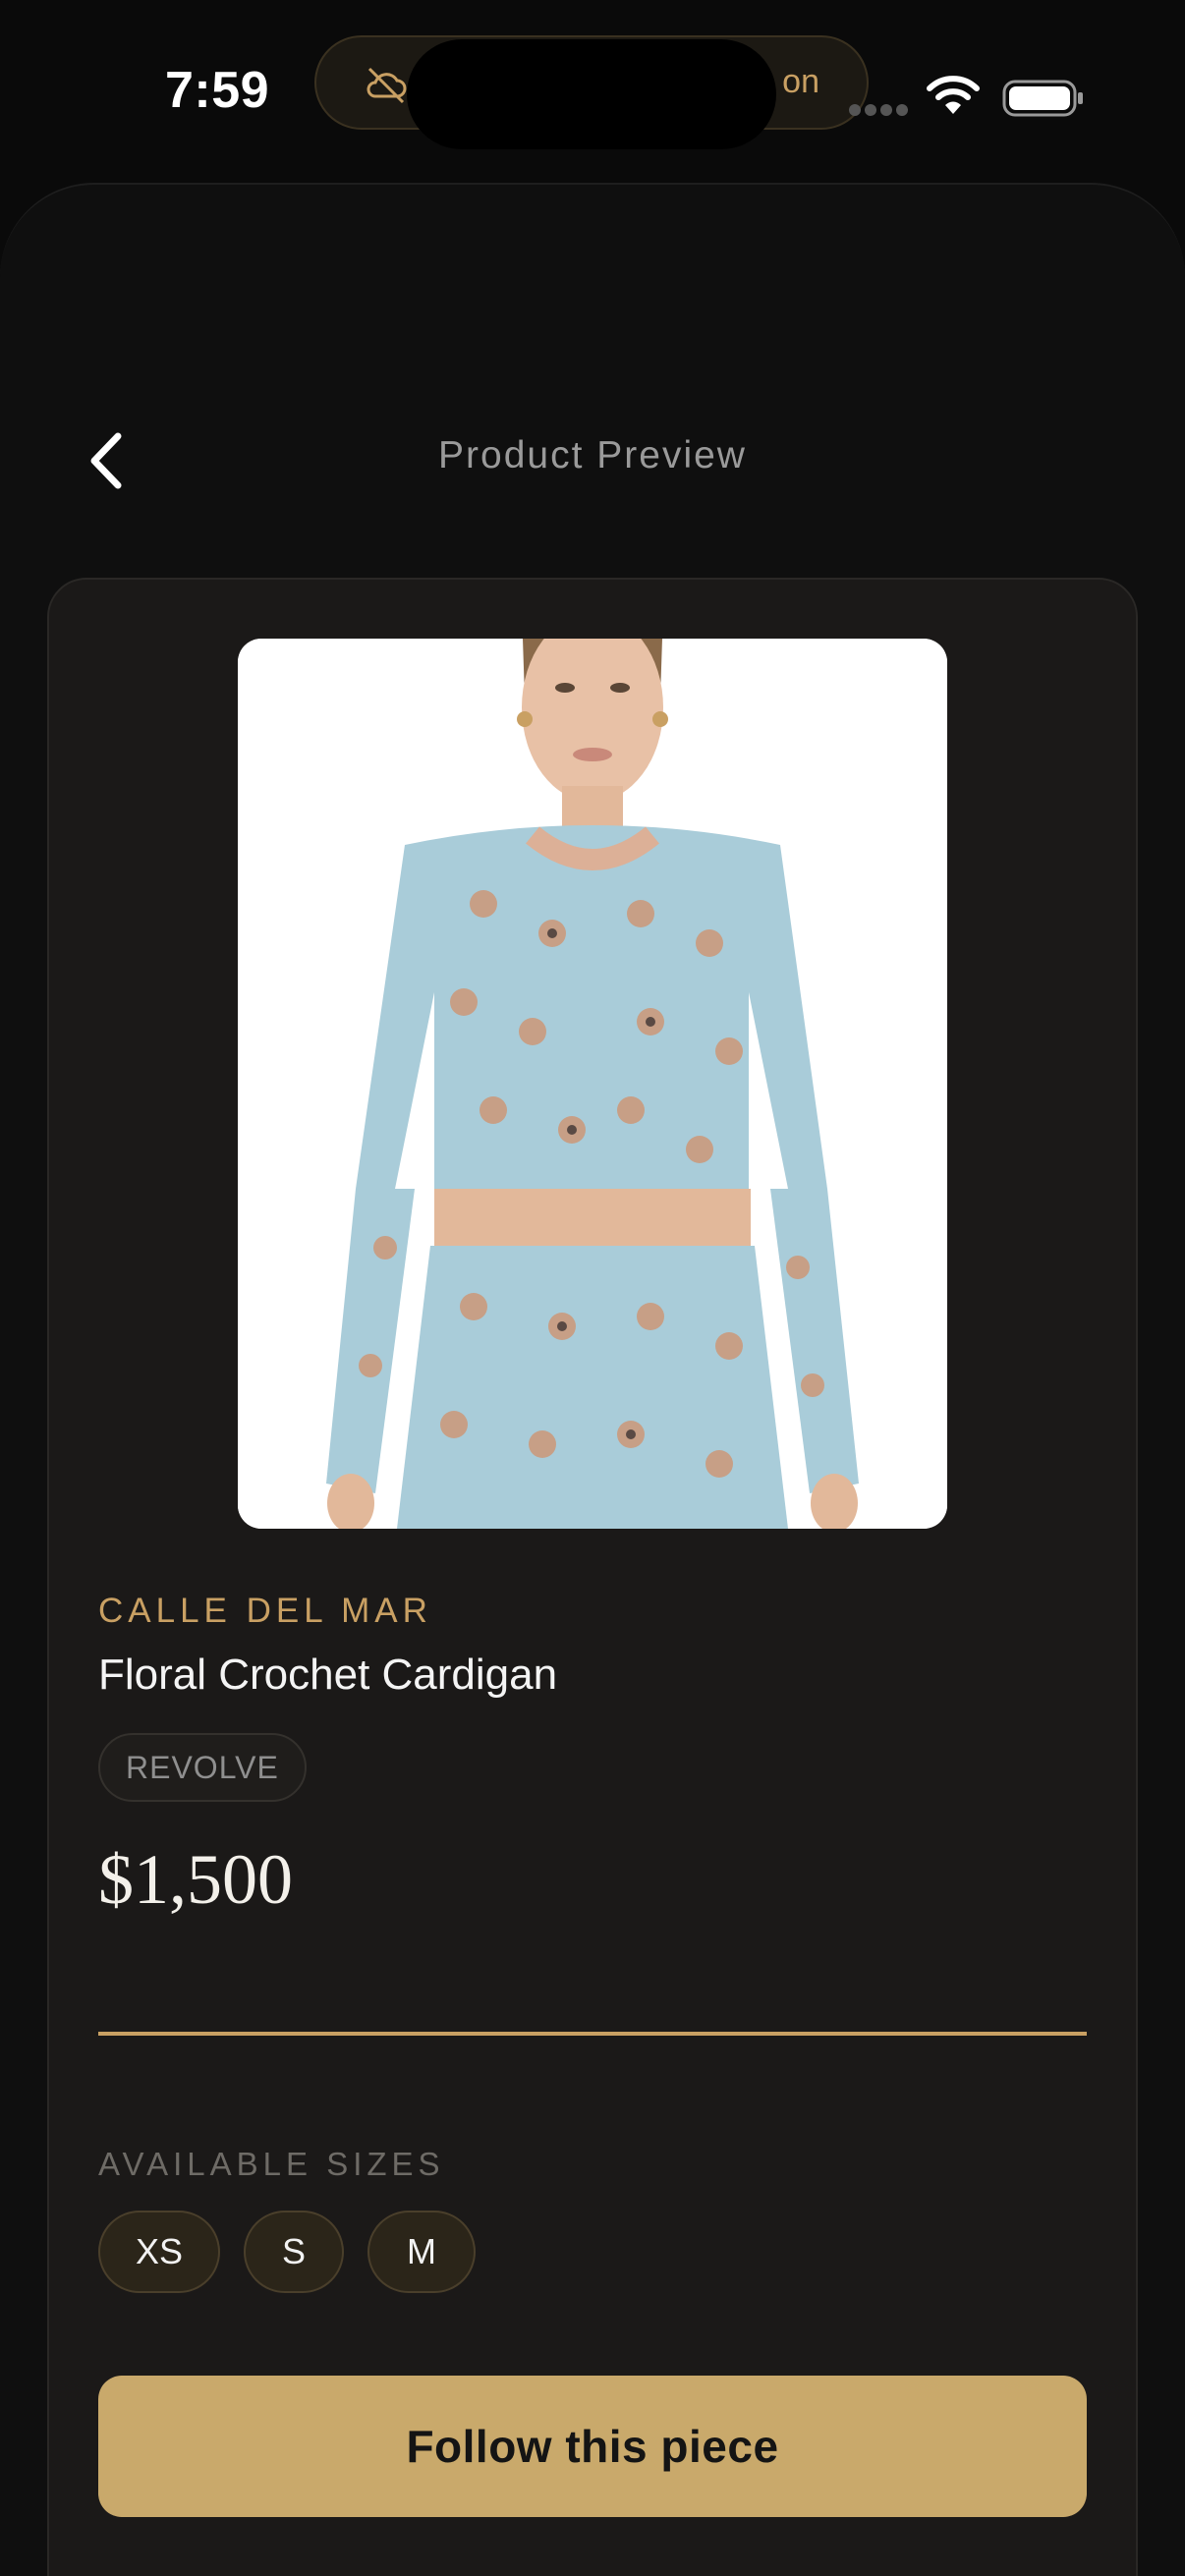  I want to click on follow-piece-button: Follow this piece, so click(592, 2446).